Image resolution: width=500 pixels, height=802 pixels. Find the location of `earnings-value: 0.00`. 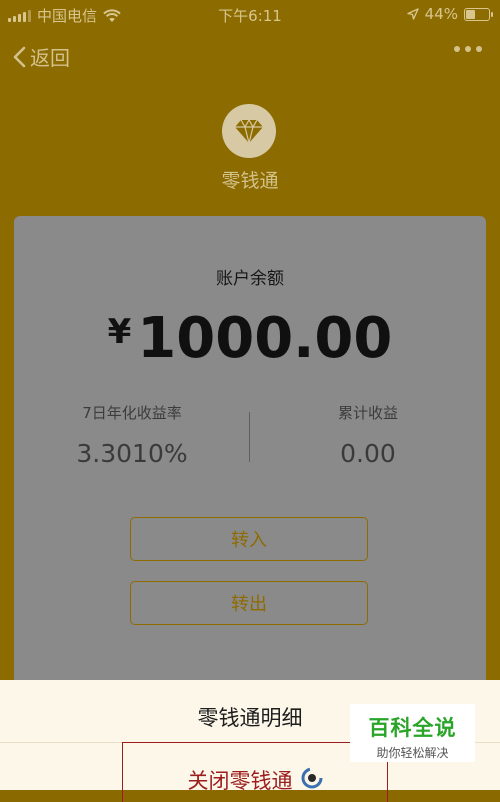

earnings-value: 0.00 is located at coordinates (368, 453).